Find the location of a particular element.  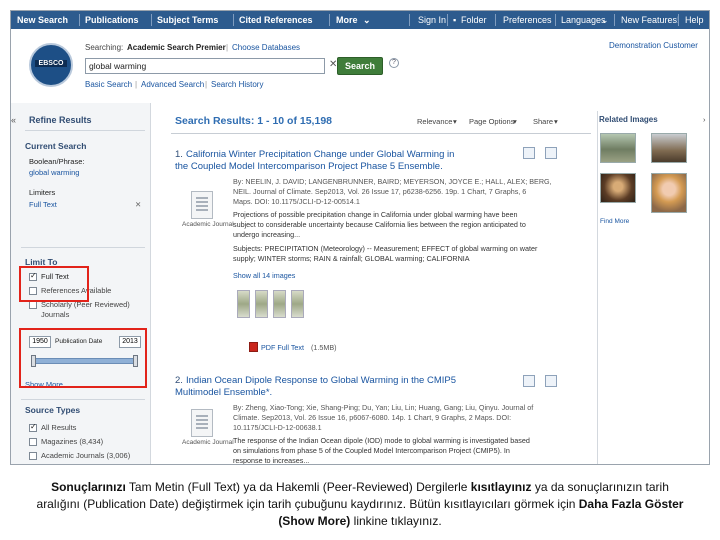

caption-part: Sonuçlarınızı is located at coordinates (88, 487).